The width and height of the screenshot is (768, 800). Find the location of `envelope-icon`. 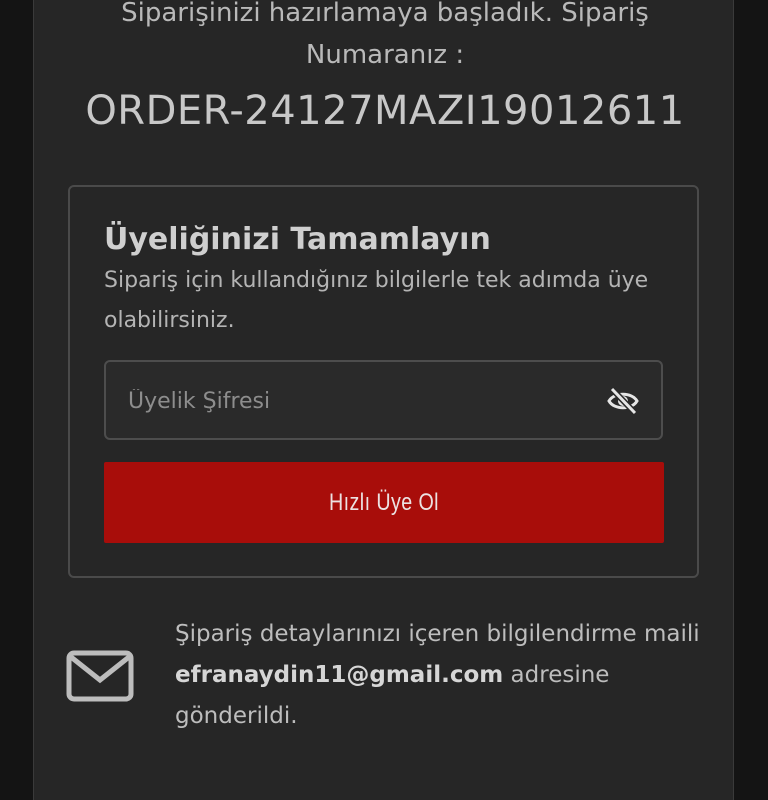

envelope-icon is located at coordinates (100, 676).